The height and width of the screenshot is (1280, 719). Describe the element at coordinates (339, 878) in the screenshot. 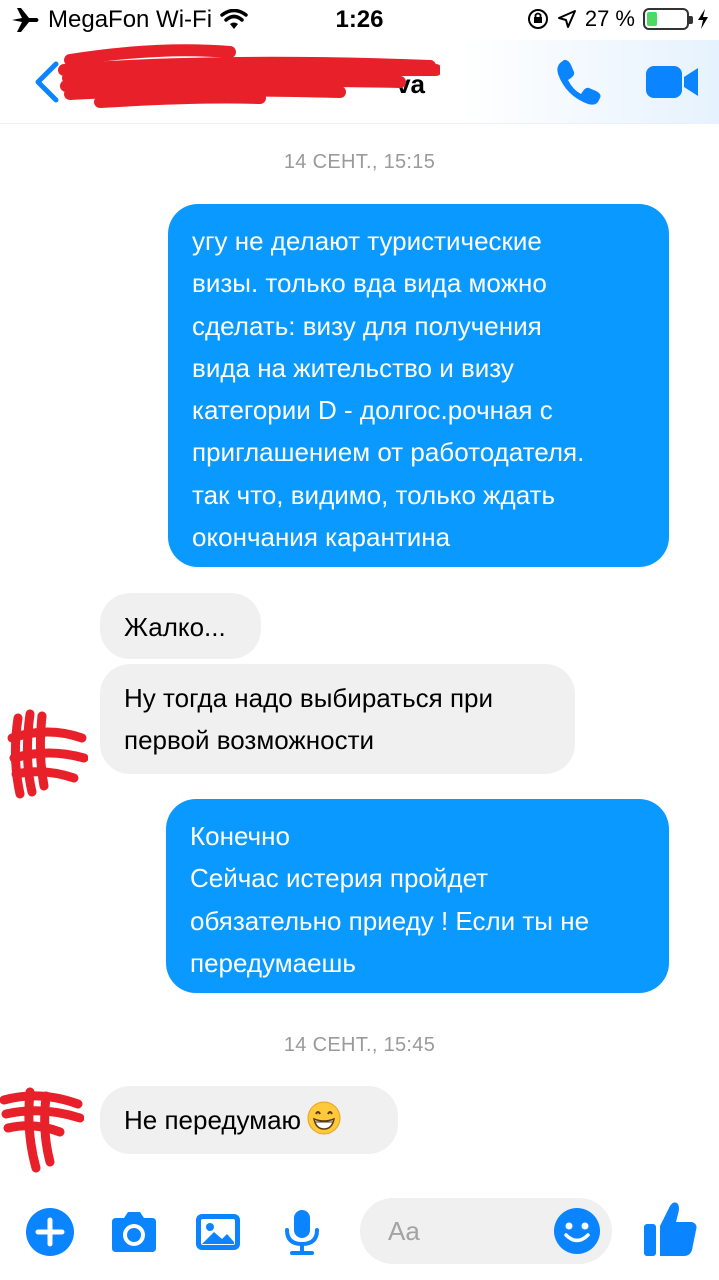

I see `message-line: Сейчас истерия пройдет` at that location.